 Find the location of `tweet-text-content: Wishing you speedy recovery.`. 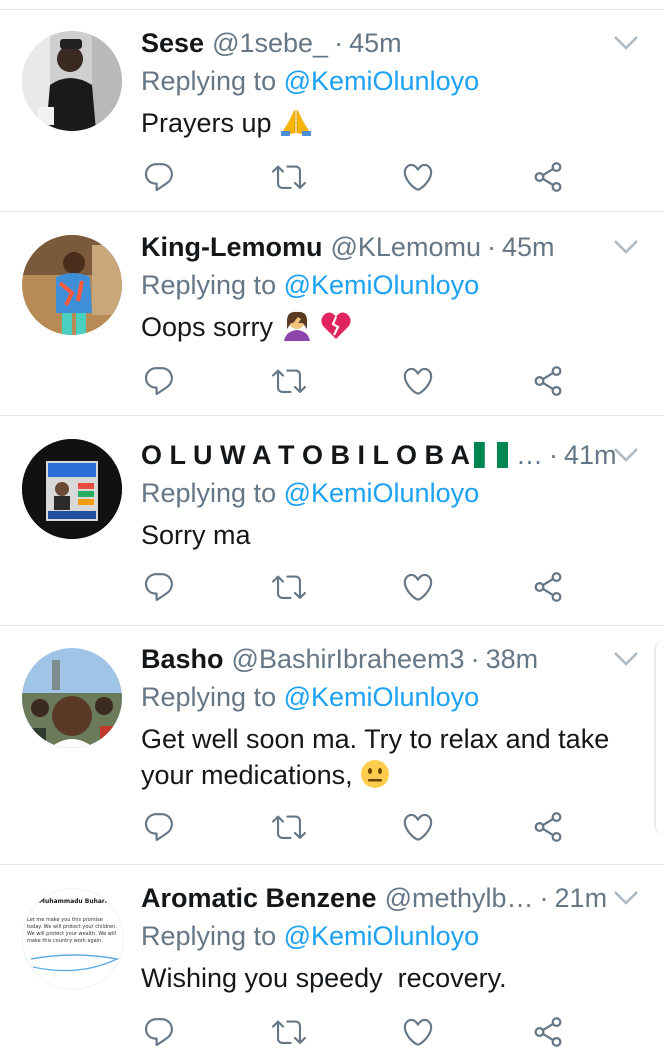

tweet-text-content: Wishing you speedy recovery. is located at coordinates (324, 978).